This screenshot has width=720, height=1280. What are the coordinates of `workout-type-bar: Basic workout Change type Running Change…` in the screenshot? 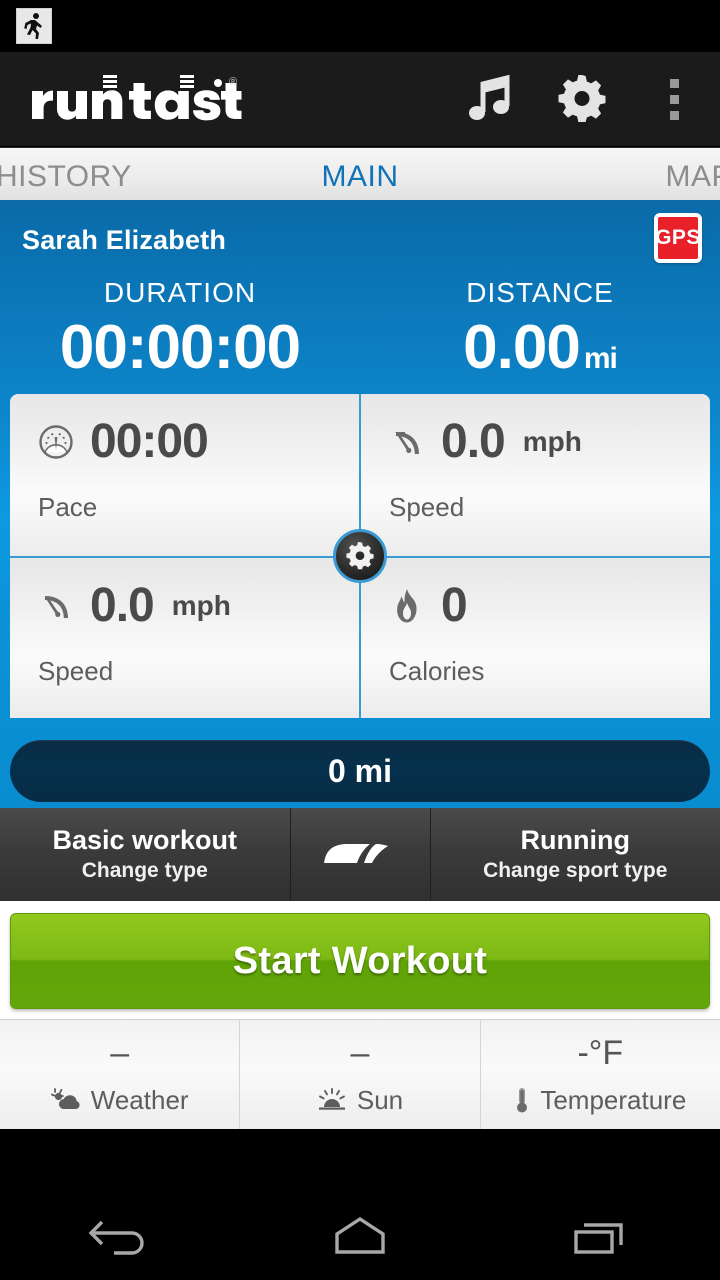 It's located at (360, 855).